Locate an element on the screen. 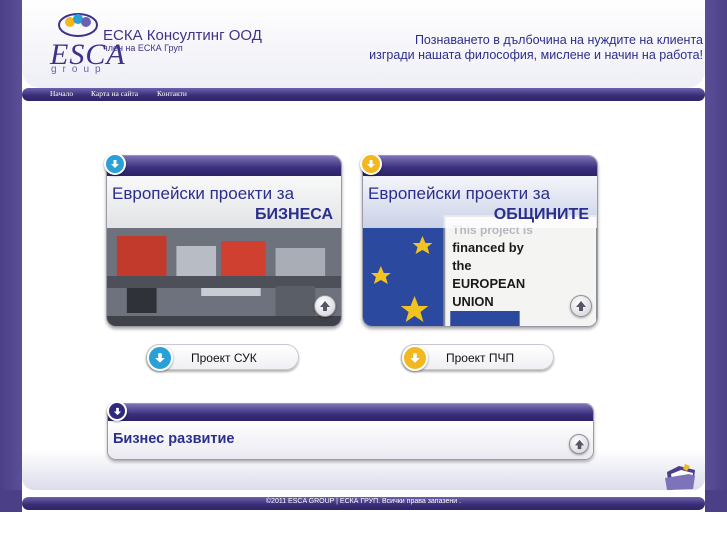 This screenshot has height=545, width=727. project-pchp-label: Проект ПЧП is located at coordinates (480, 358).